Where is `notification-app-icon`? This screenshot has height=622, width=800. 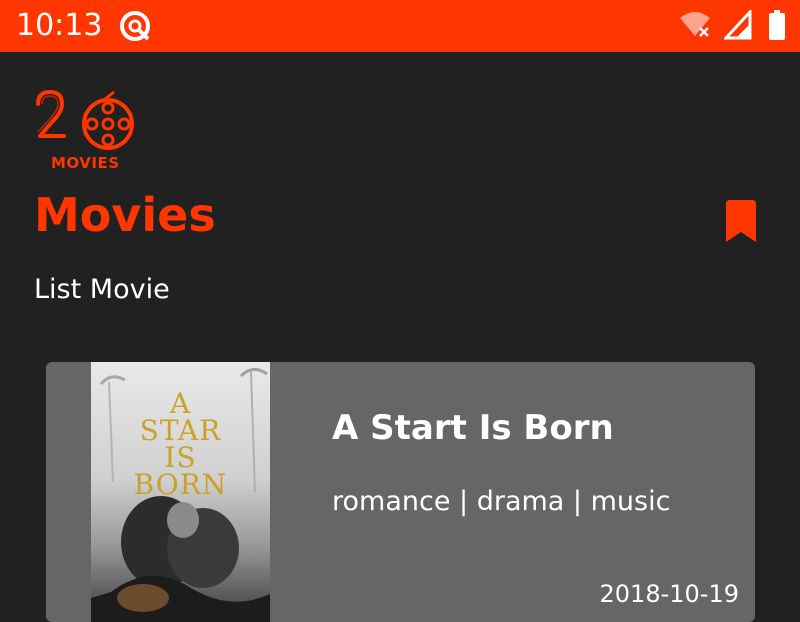
notification-app-icon is located at coordinates (135, 26).